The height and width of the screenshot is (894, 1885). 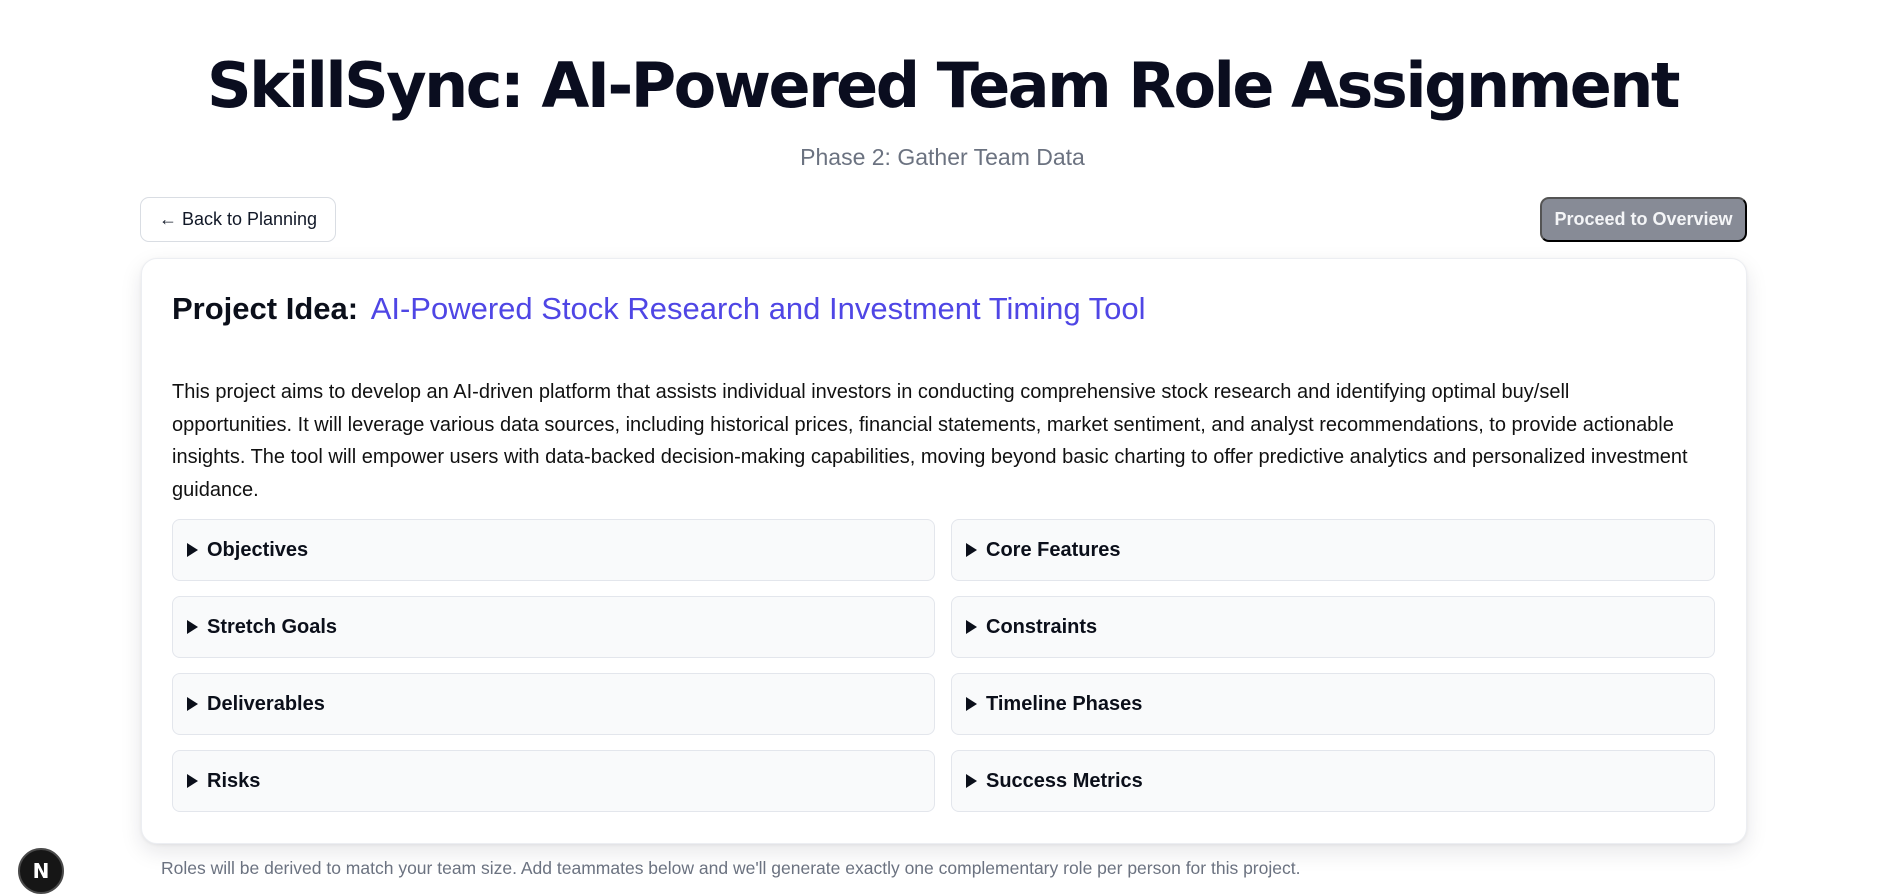 What do you see at coordinates (942, 157) in the screenshot?
I see `page-subtitle: Phase 2: Gather Team Data` at bounding box center [942, 157].